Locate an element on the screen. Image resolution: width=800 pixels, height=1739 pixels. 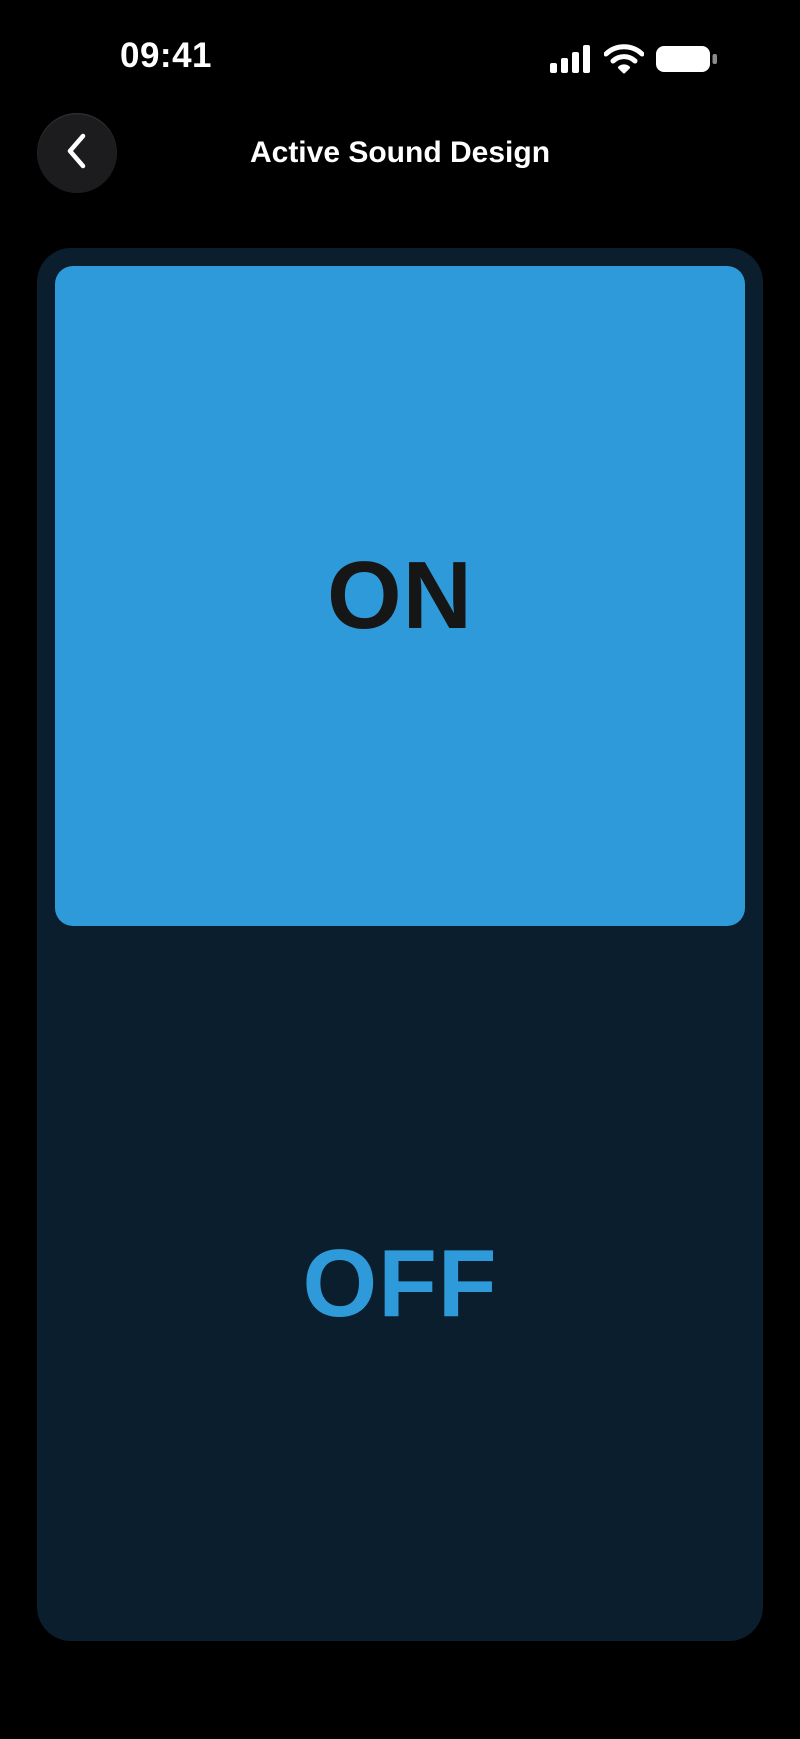
wifi-icon is located at coordinates (624, 59).